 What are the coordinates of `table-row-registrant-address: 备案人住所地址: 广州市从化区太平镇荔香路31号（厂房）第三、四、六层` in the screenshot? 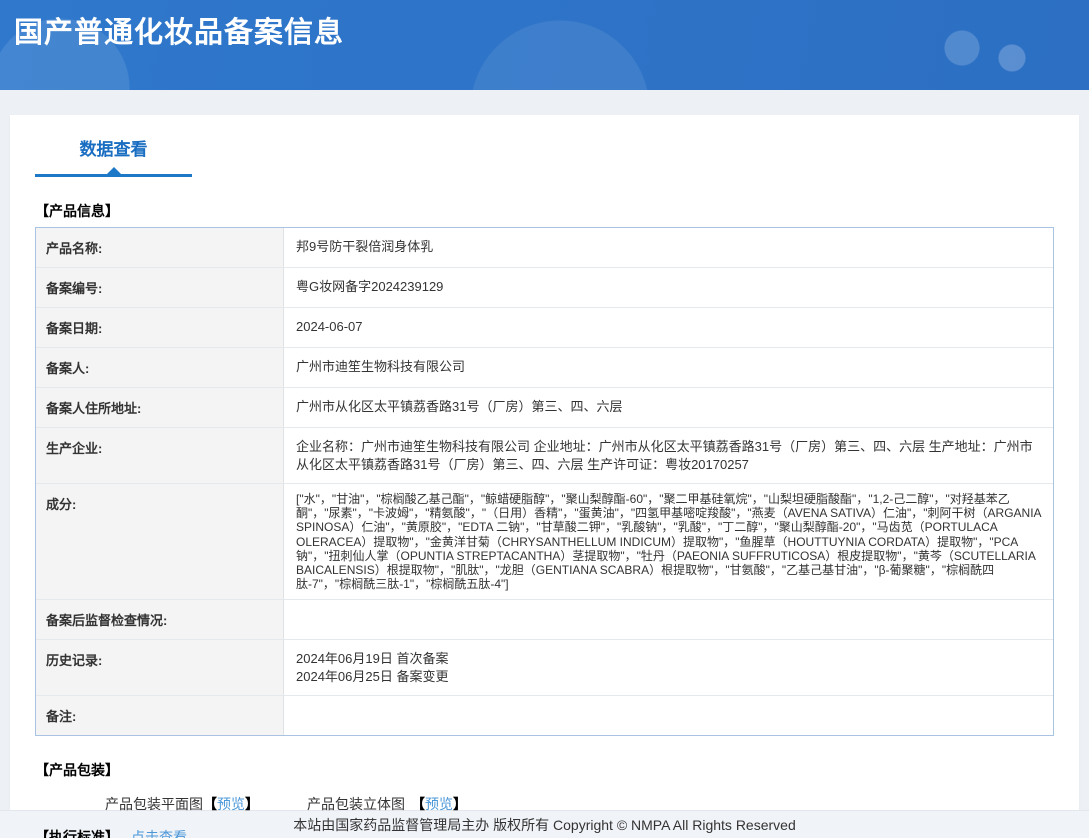 It's located at (544, 407).